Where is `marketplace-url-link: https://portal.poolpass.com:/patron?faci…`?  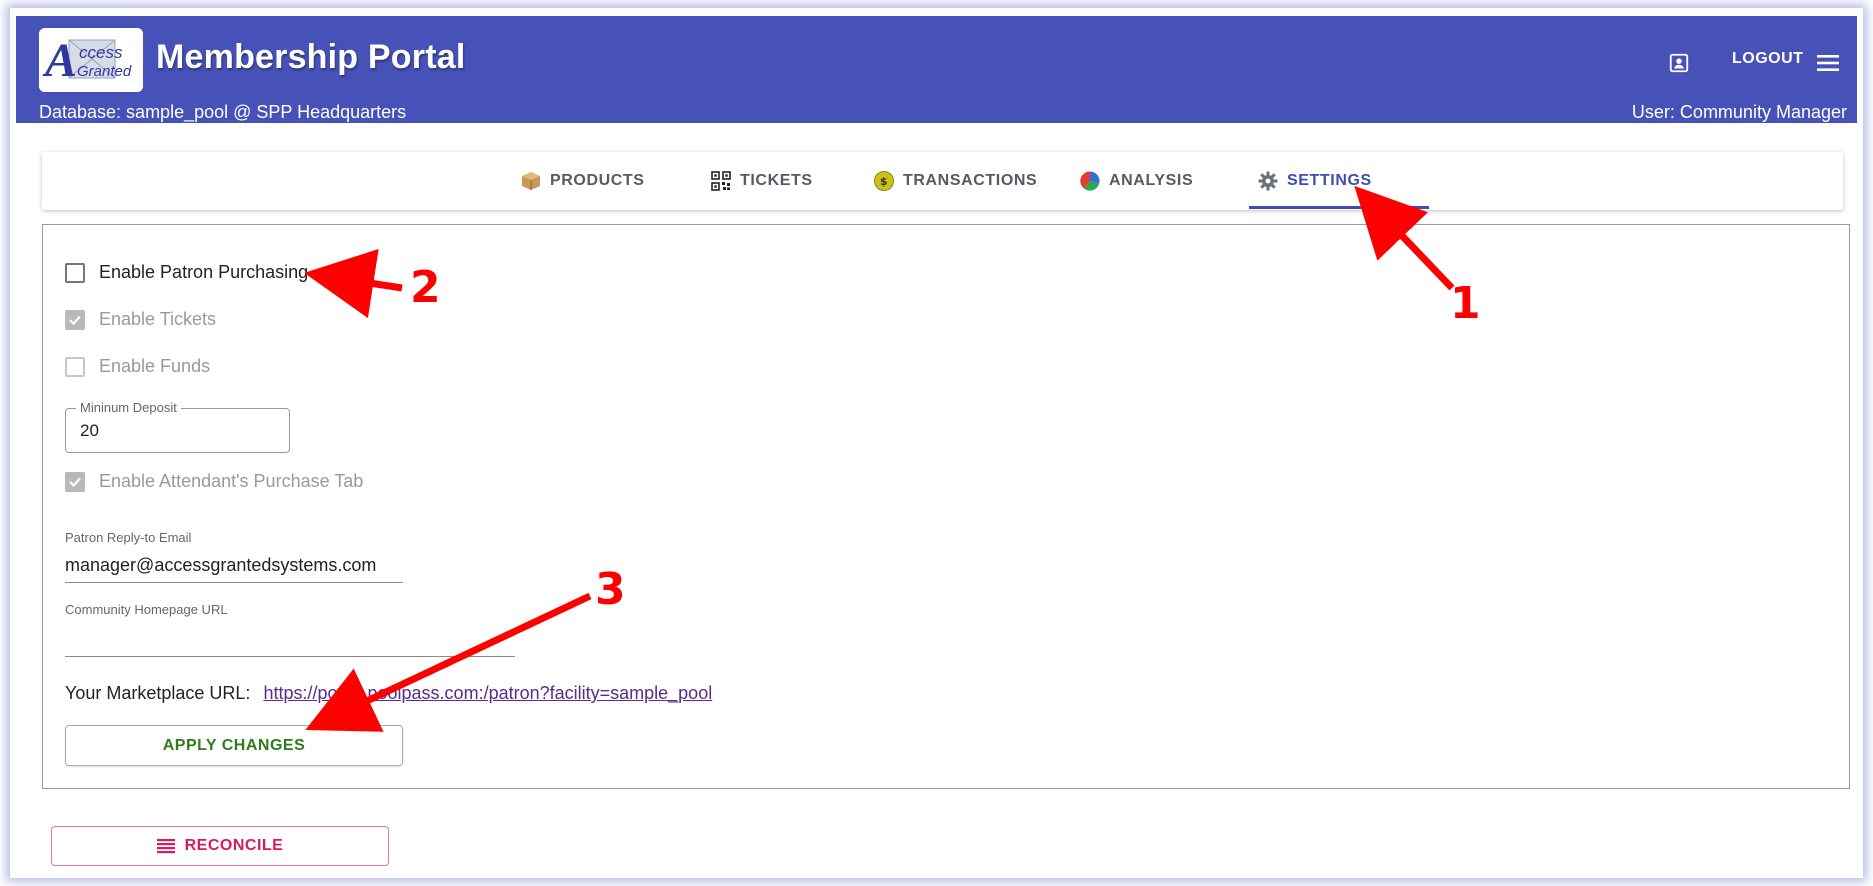
marketplace-url-link: https://portal.poolpass.com:/patron?faci… is located at coordinates (487, 693).